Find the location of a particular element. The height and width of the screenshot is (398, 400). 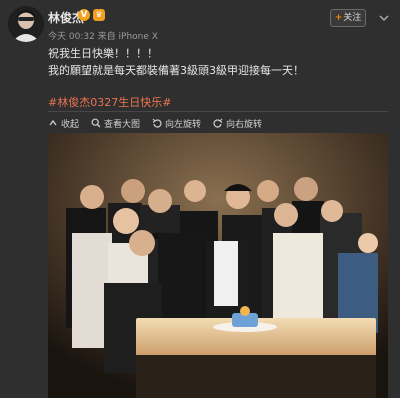

view-large-button: 查看大图 is located at coordinates (115, 123).